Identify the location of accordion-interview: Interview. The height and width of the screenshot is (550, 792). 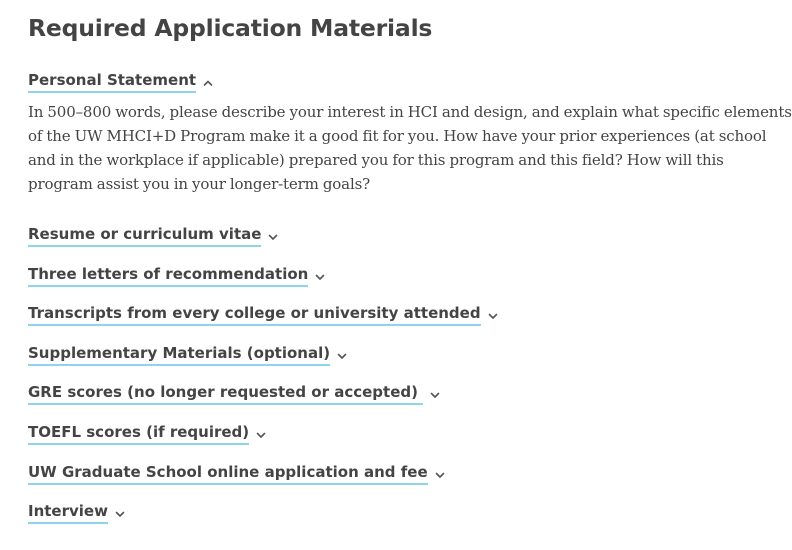
(77, 513).